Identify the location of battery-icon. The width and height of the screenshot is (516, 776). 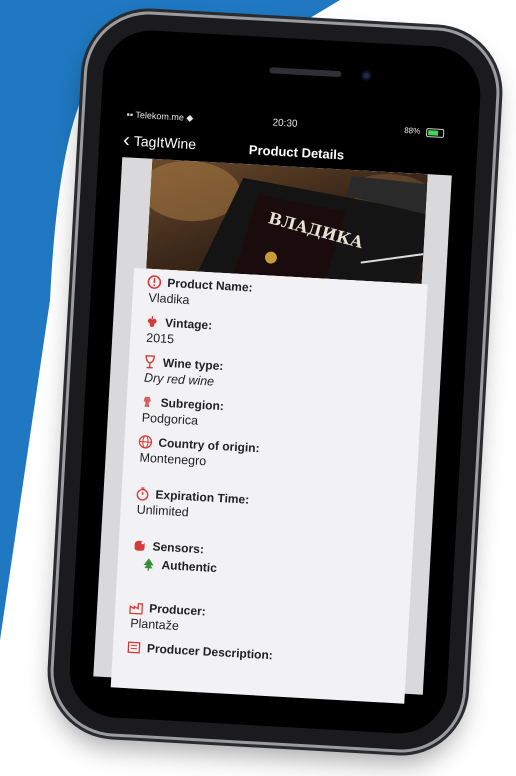
(435, 133).